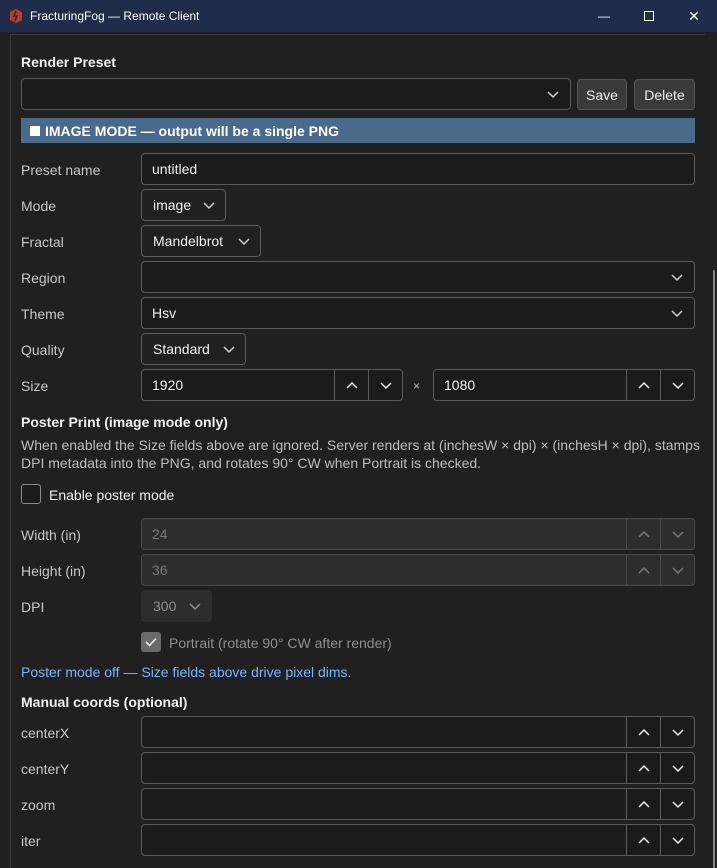  What do you see at coordinates (33, 607) in the screenshot?
I see `dpi-label: DPI` at bounding box center [33, 607].